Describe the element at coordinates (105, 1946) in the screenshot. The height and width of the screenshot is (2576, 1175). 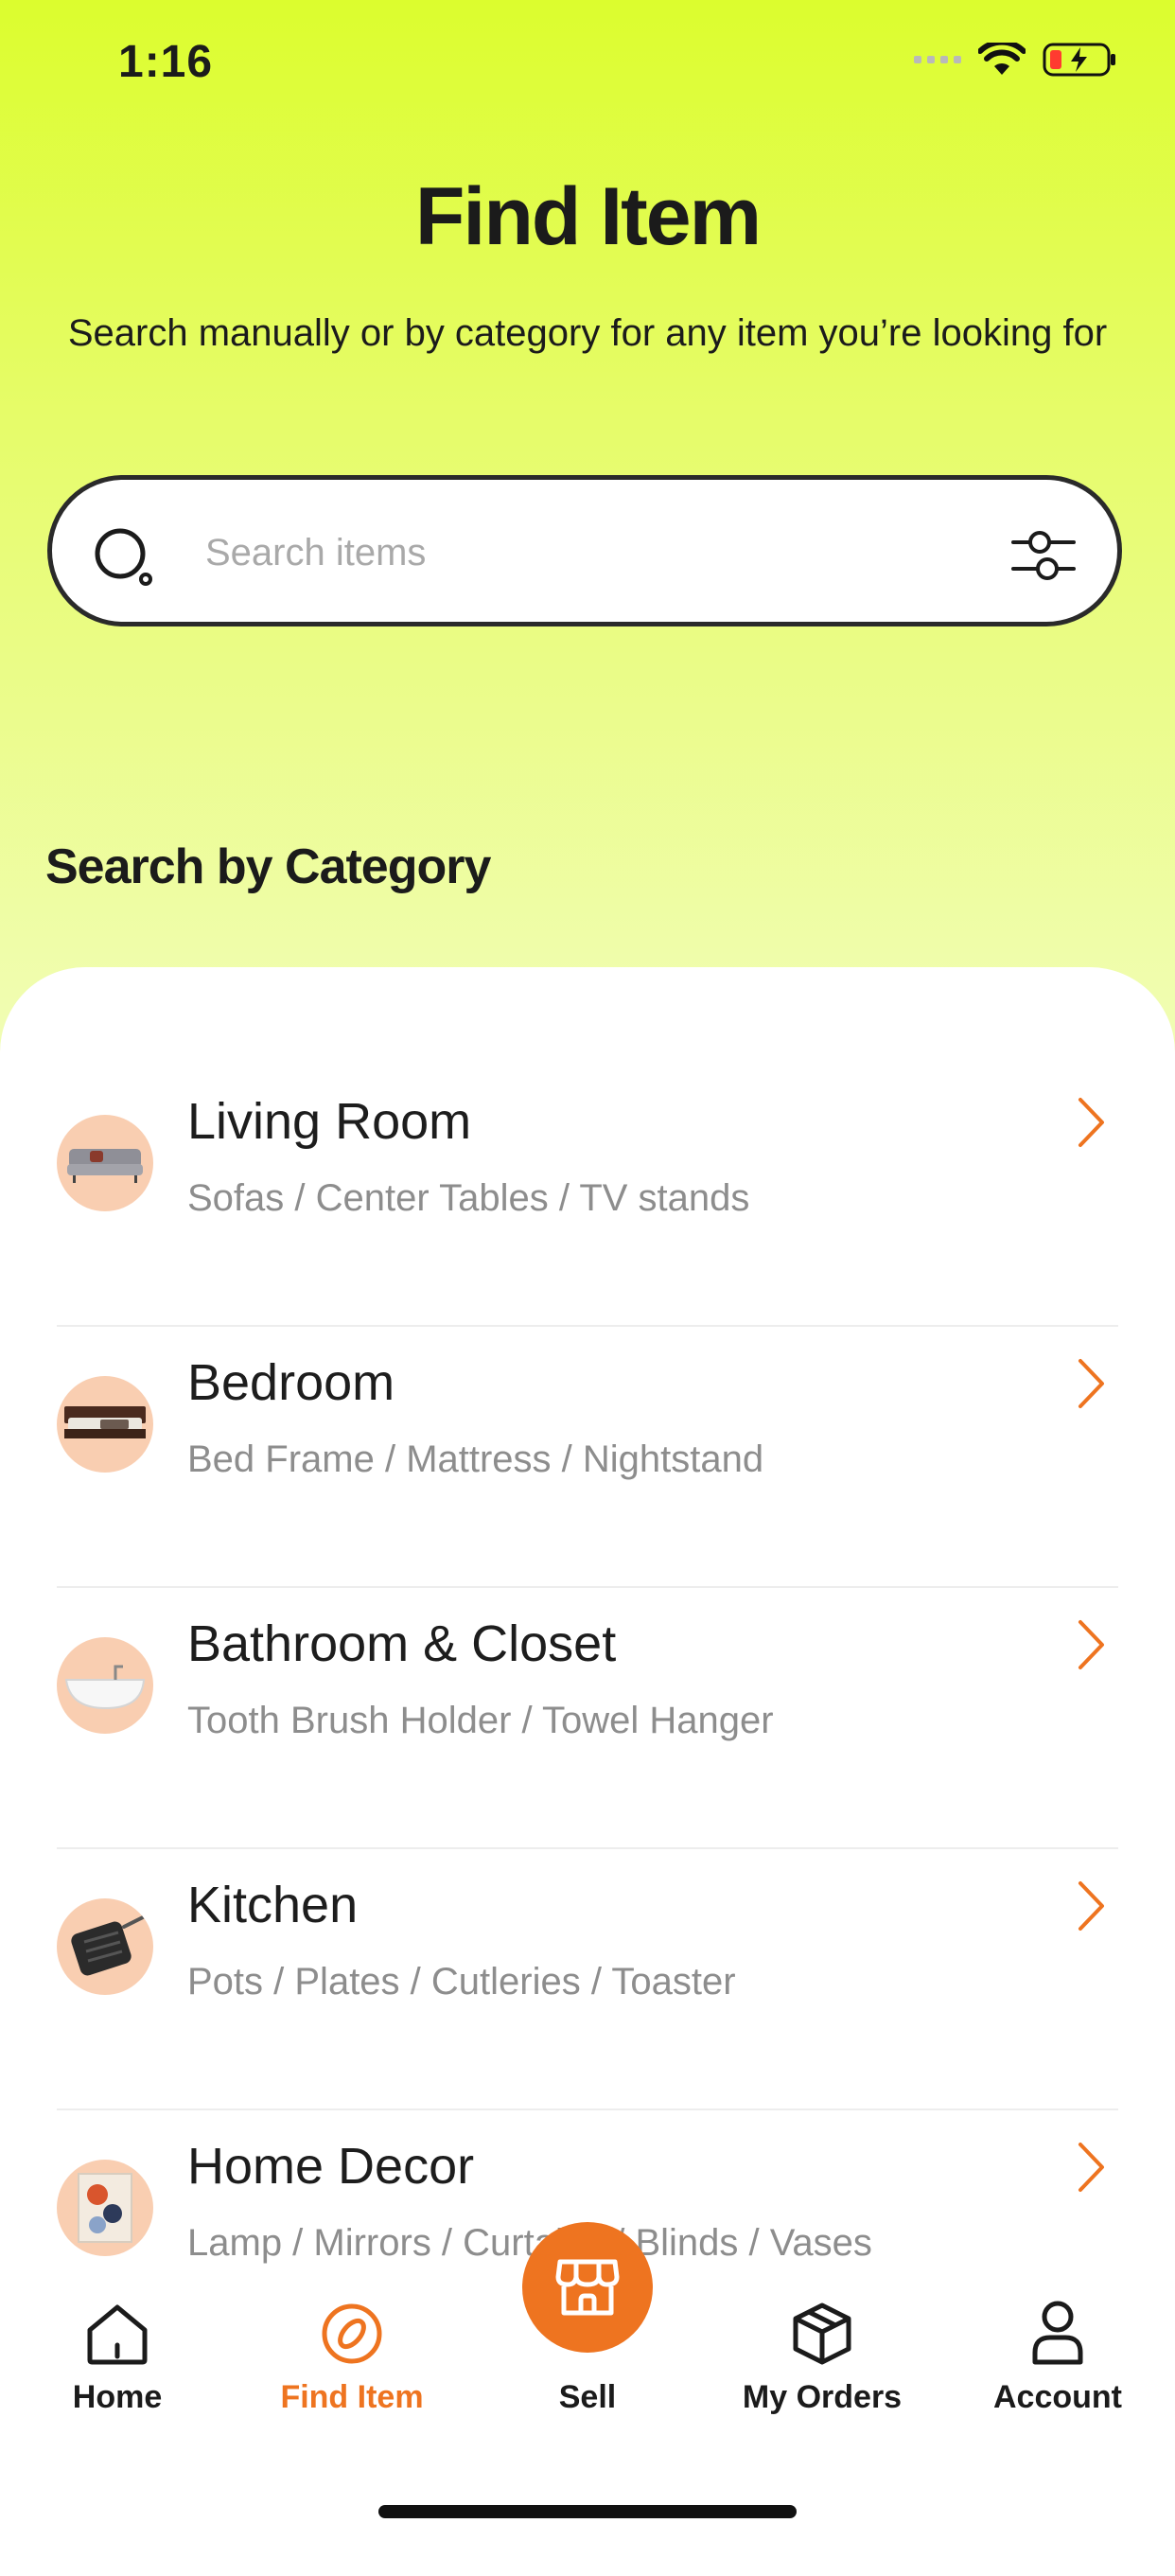
I see `pan-thumbnail` at that location.